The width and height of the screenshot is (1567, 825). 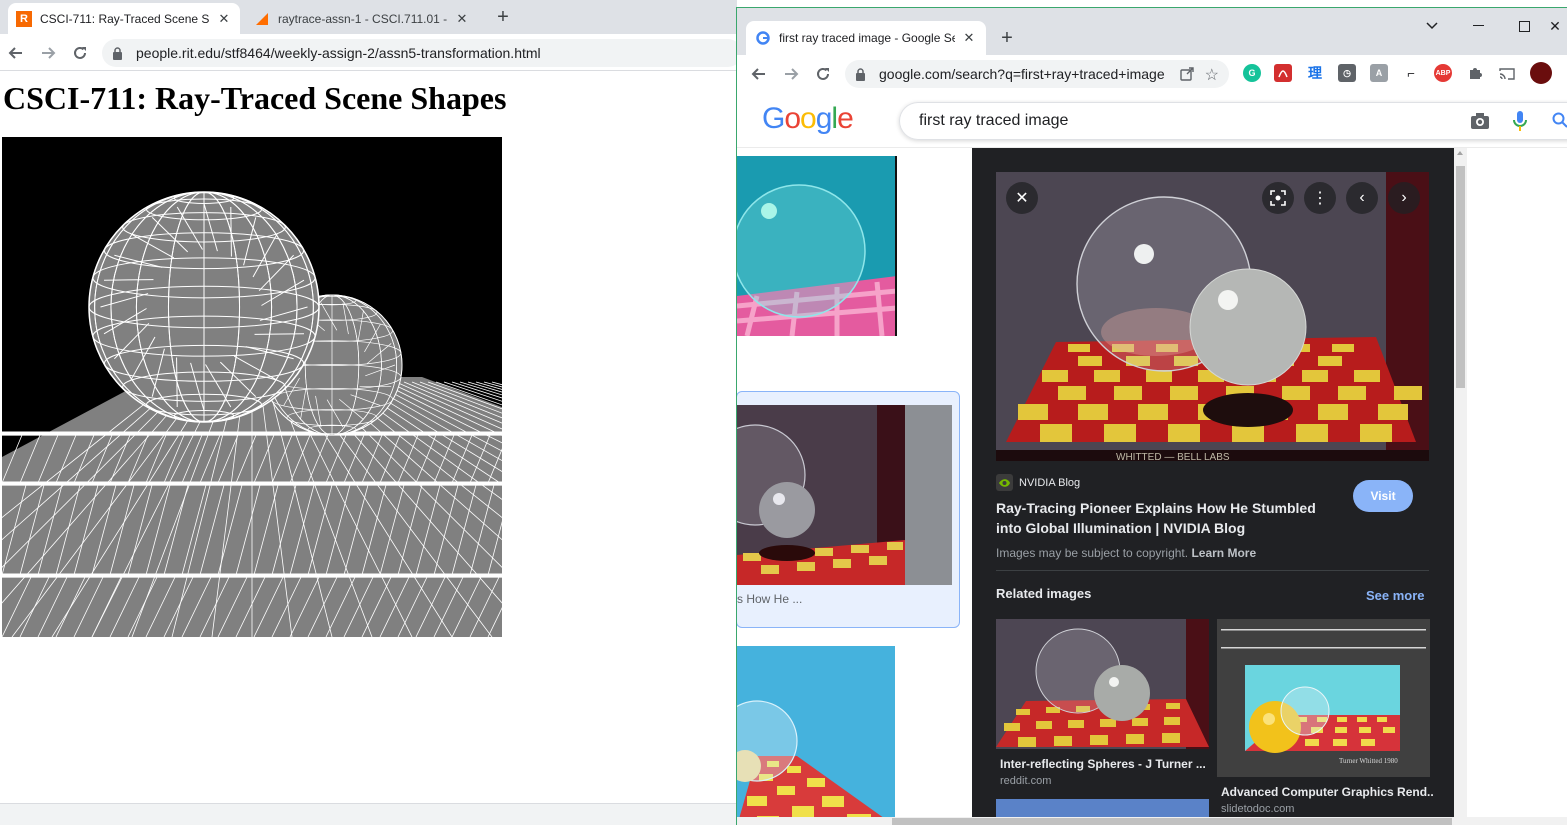 I want to click on lens-search-button, so click(x=1278, y=198).